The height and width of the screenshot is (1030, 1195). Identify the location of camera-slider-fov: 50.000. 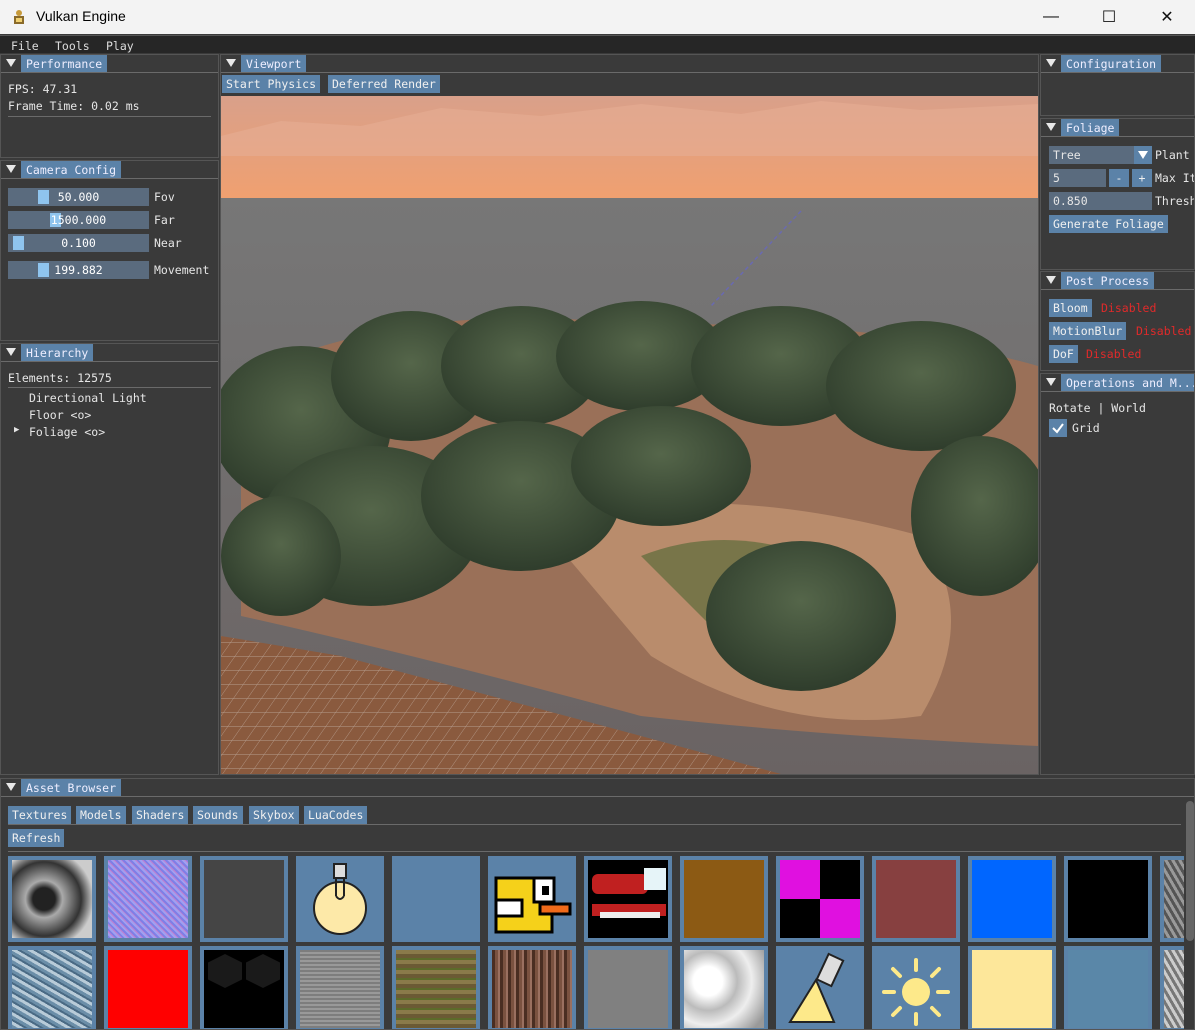
(78, 197).